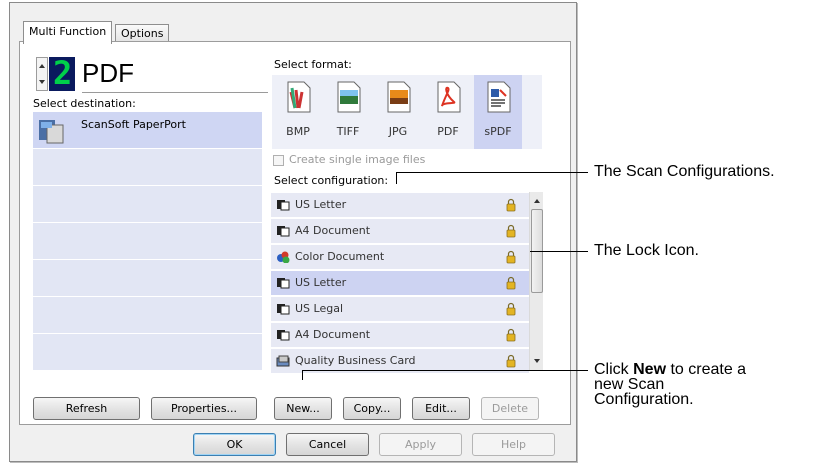 The image size is (839, 471). I want to click on tiff-icon, so click(349, 97).